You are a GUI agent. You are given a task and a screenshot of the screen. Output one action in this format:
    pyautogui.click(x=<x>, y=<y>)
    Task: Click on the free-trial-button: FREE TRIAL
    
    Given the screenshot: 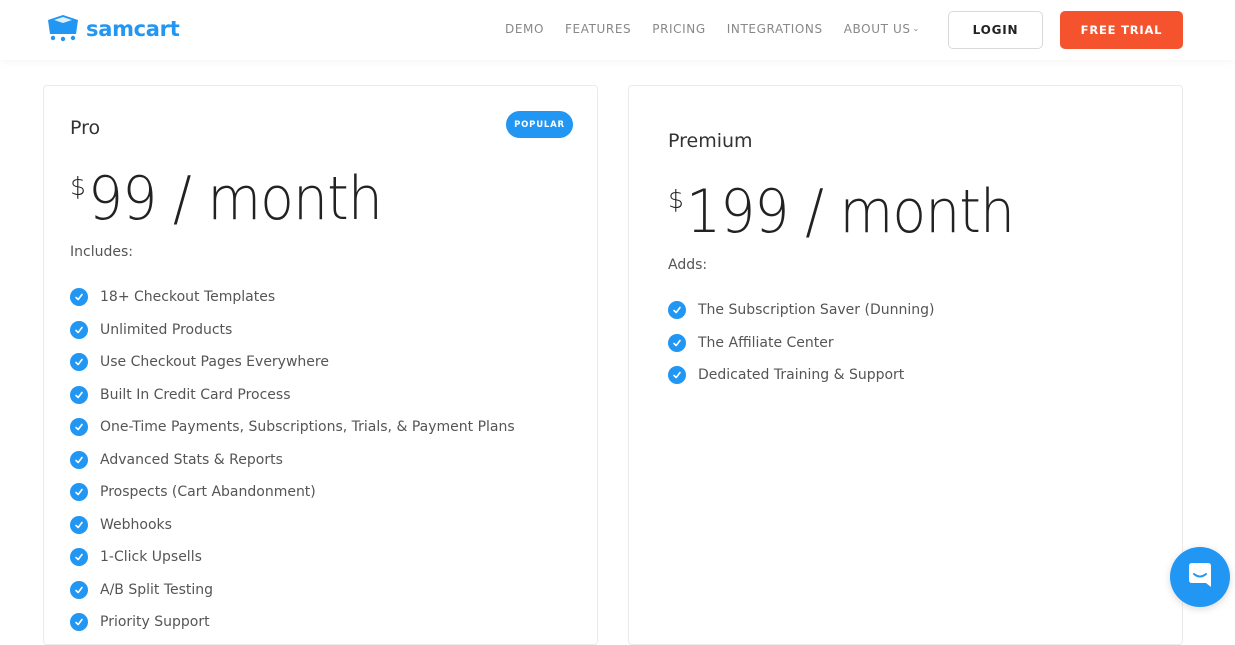 What is the action you would take?
    pyautogui.click(x=1121, y=30)
    